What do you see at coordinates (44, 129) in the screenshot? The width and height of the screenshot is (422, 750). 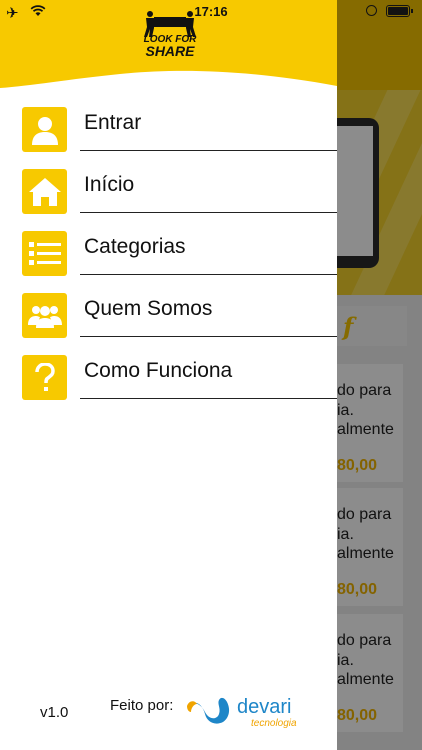 I see `user-icon` at bounding box center [44, 129].